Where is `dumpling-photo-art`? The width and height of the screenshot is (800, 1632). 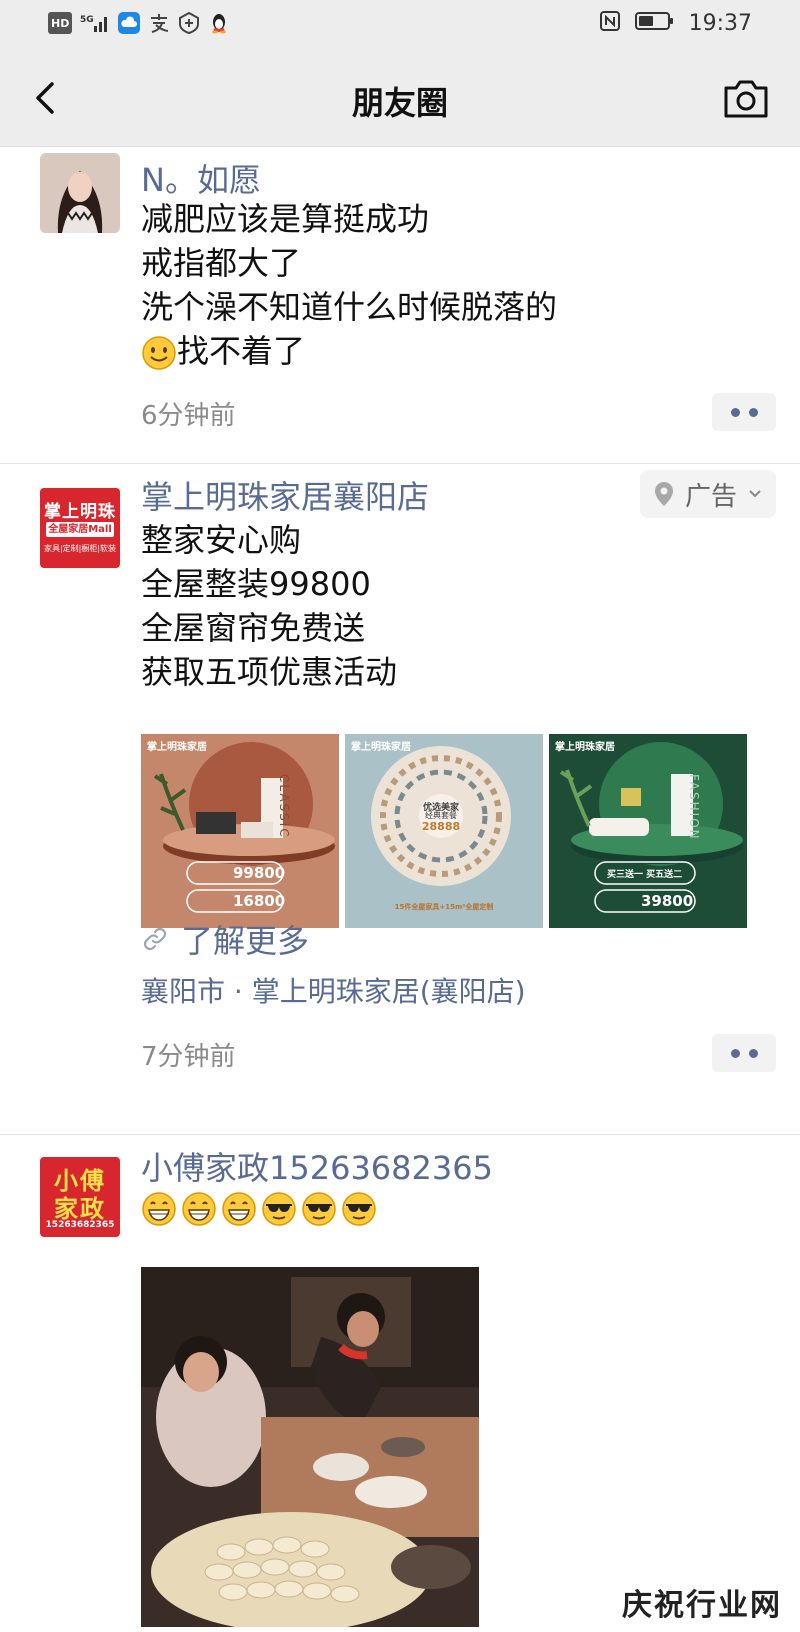
dumpling-photo-art is located at coordinates (310, 1447).